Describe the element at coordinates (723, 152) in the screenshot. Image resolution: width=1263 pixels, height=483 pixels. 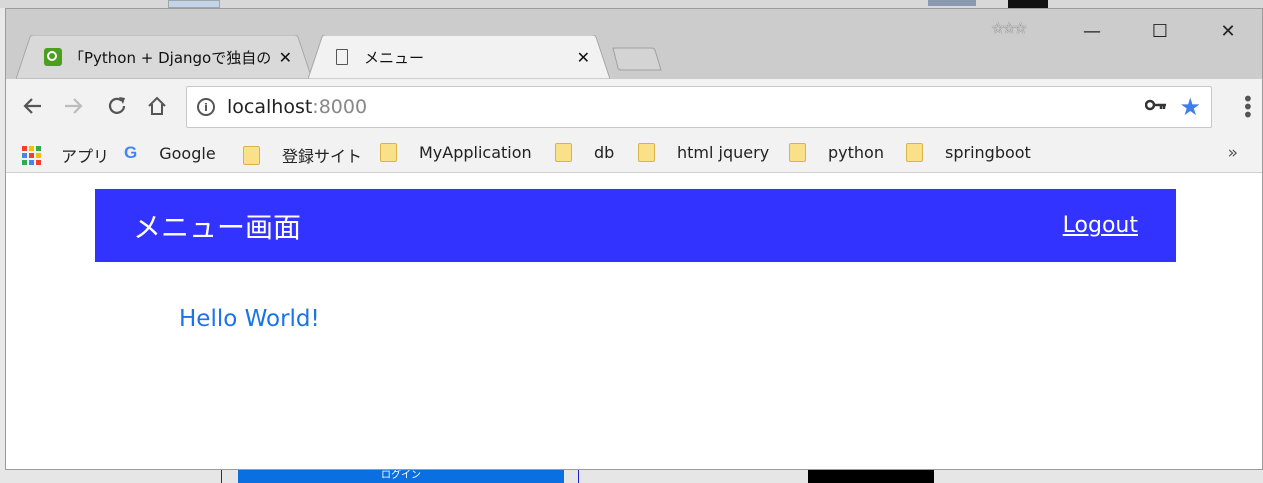
I see `bookmark-label: html jquery` at that location.